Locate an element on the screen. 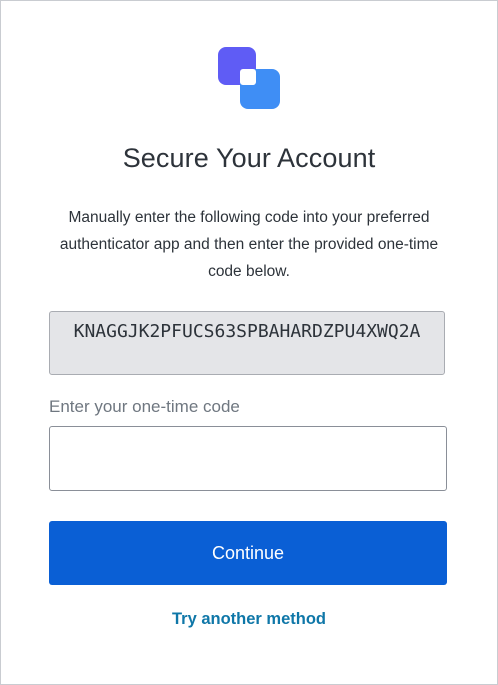  overlapping-squares-logo-icon is located at coordinates (249, 78).